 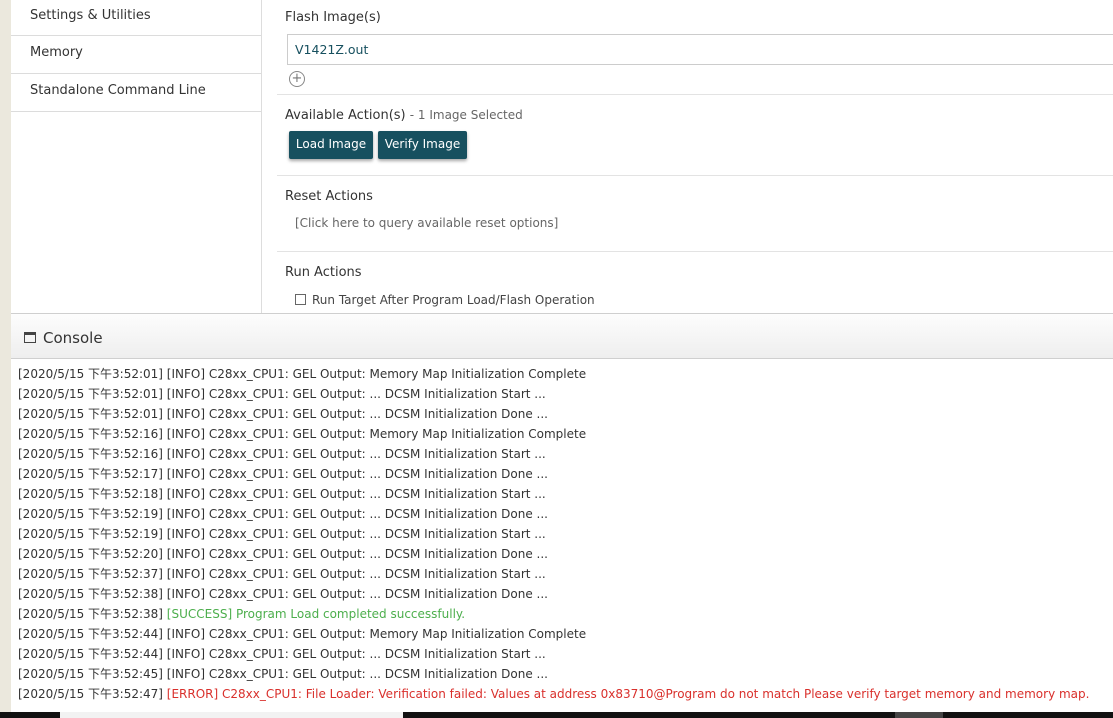 What do you see at coordinates (297, 79) in the screenshot?
I see `plus-circle-icon: +` at bounding box center [297, 79].